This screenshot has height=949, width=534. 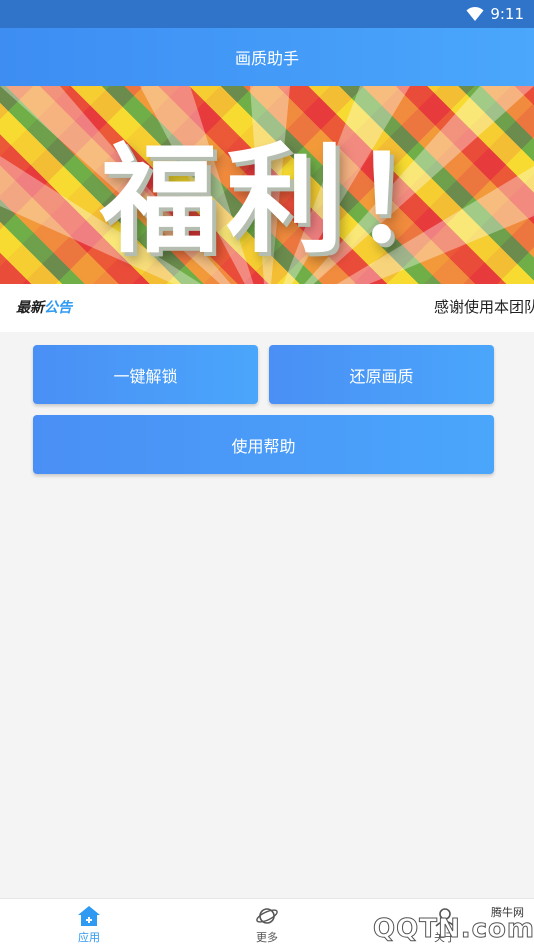 I want to click on banner-text: 福利！, so click(x=289, y=200).